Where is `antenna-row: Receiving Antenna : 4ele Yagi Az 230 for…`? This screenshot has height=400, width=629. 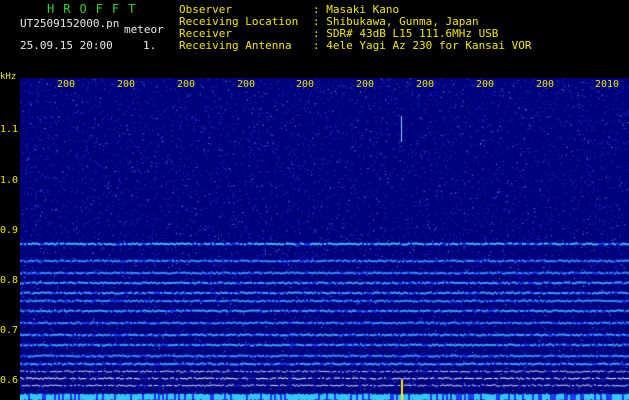 antenna-row: Receiving Antenna : 4ele Yagi Az 230 for… is located at coordinates (355, 46).